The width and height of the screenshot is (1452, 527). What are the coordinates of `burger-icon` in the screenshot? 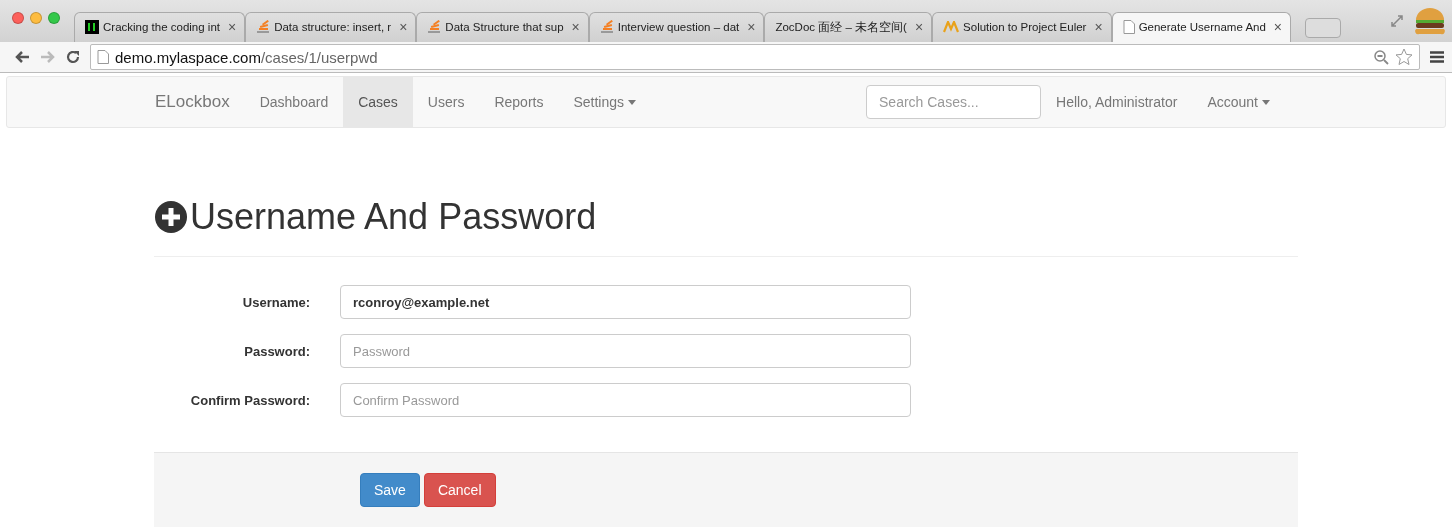 It's located at (1430, 20).